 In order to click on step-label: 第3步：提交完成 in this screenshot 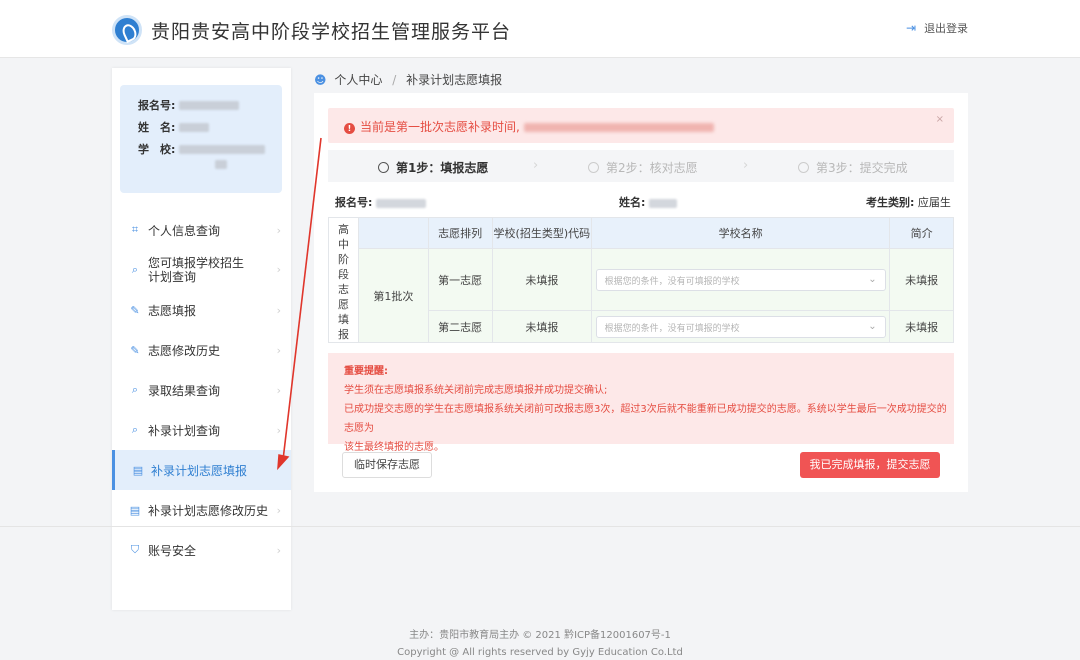, I will do `click(862, 168)`.